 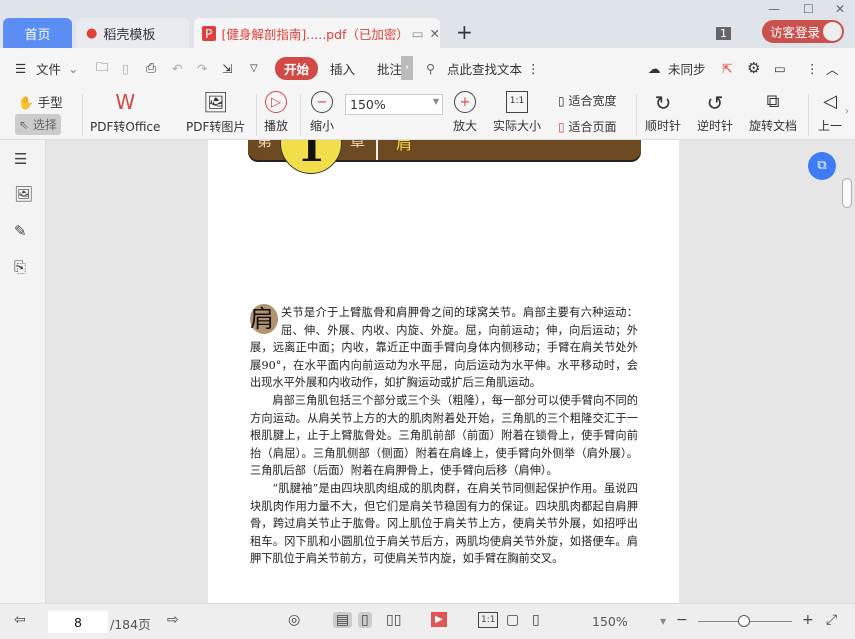 What do you see at coordinates (803, 31) in the screenshot?
I see `login-button: 访客登录` at bounding box center [803, 31].